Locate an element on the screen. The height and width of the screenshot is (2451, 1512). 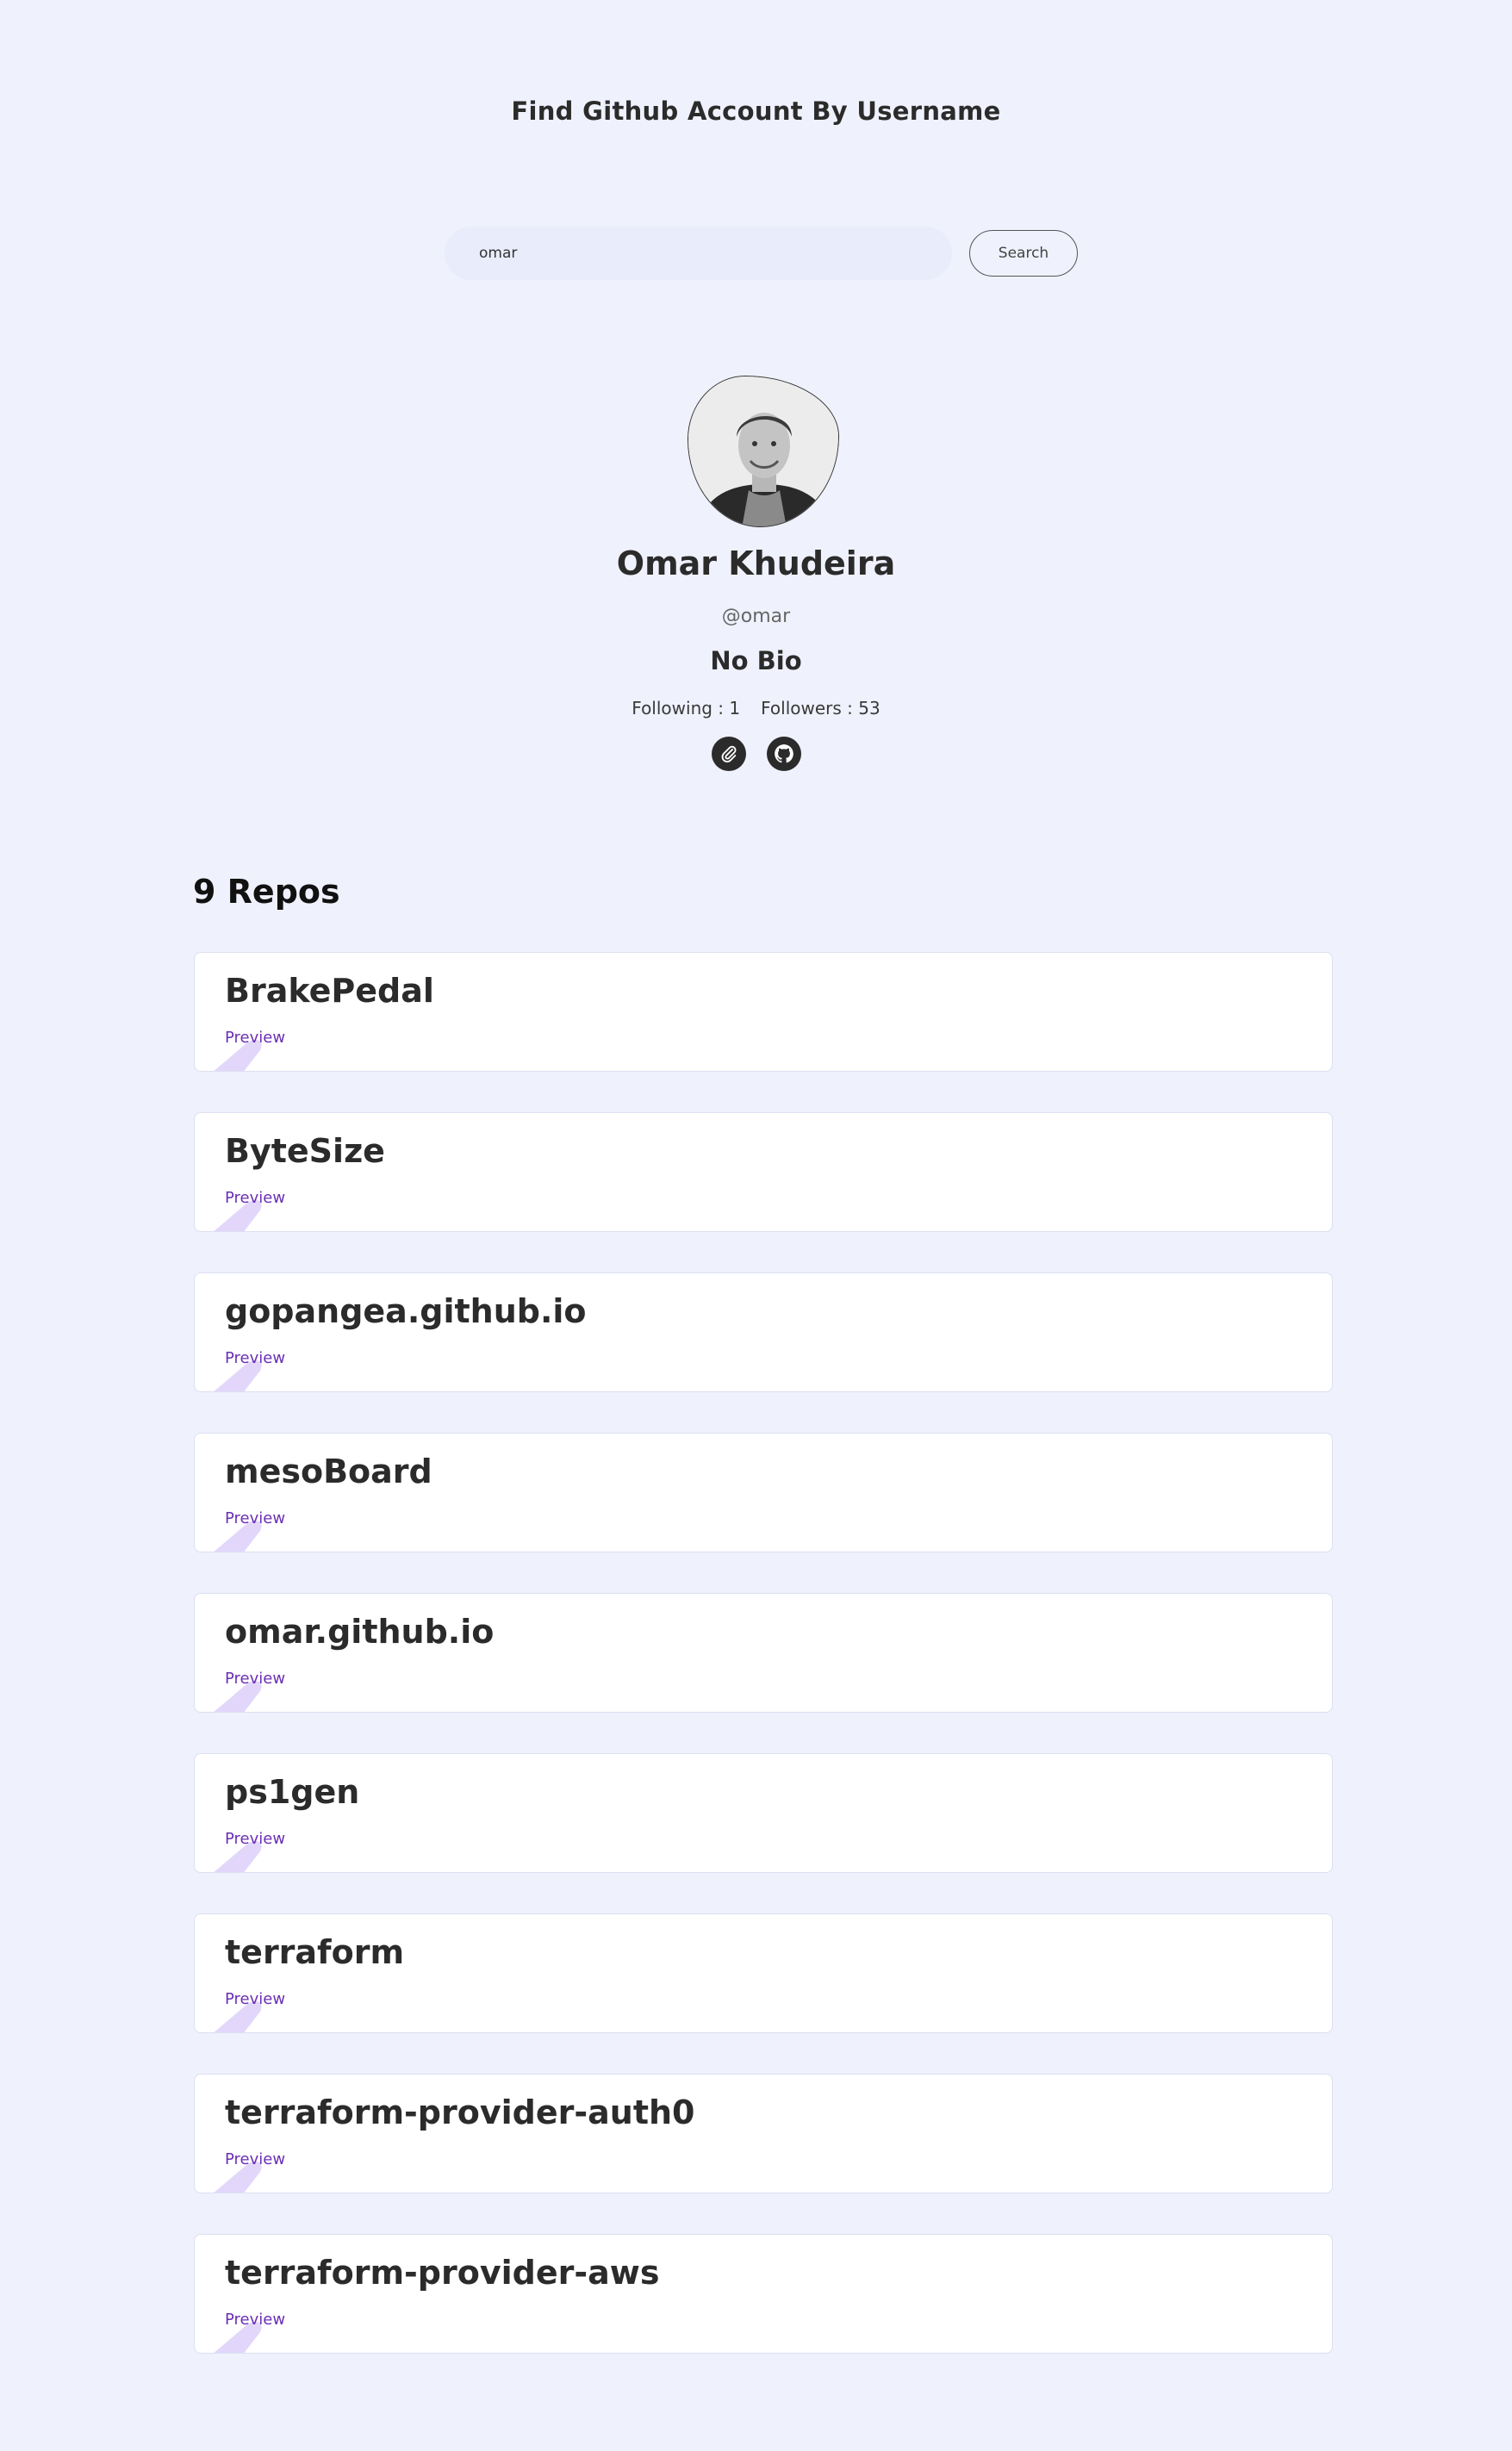
repo-card: BrakePedal Preview is located at coordinates (764, 1012).